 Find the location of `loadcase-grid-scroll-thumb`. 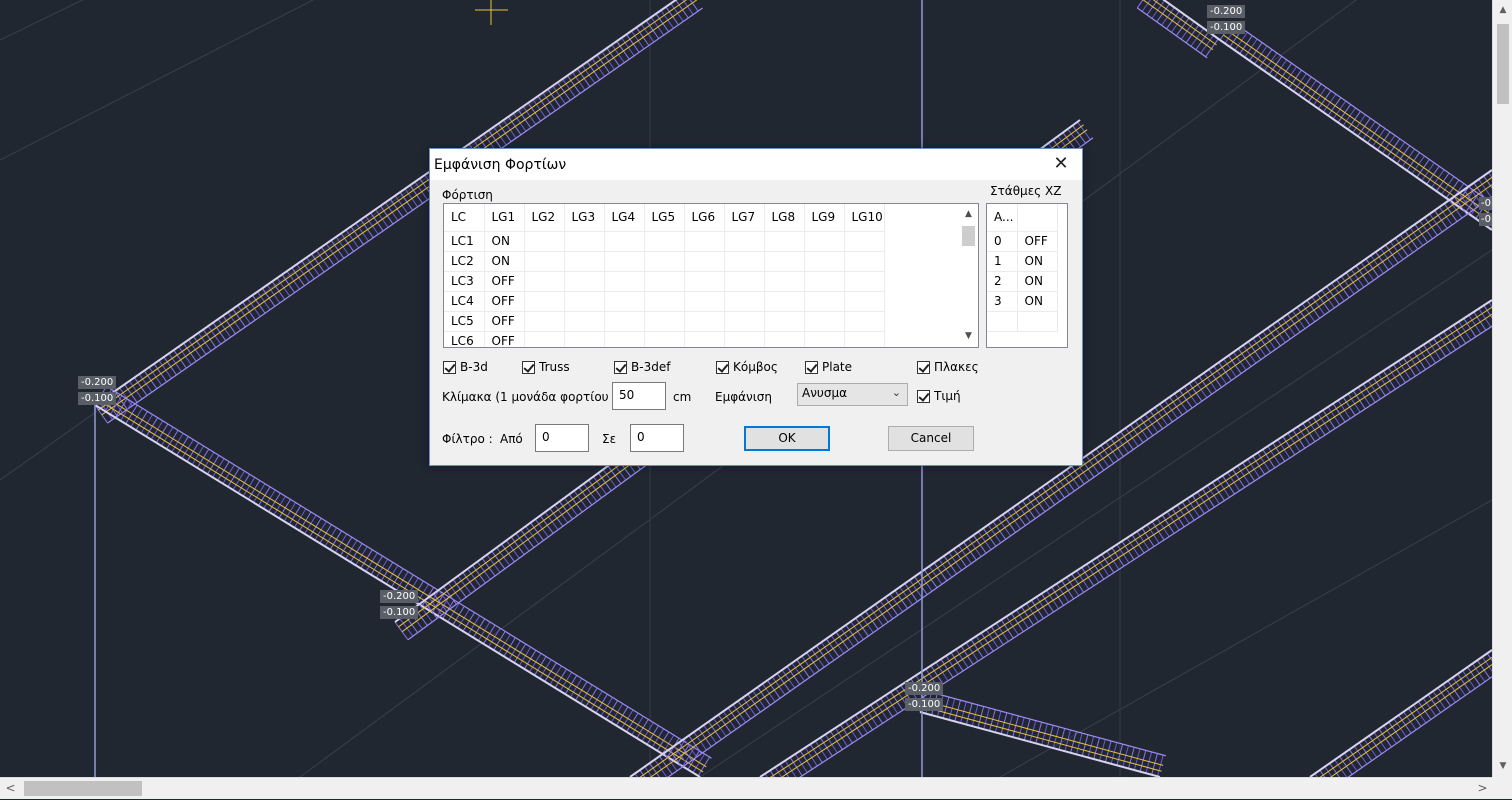

loadcase-grid-scroll-thumb is located at coordinates (968, 236).